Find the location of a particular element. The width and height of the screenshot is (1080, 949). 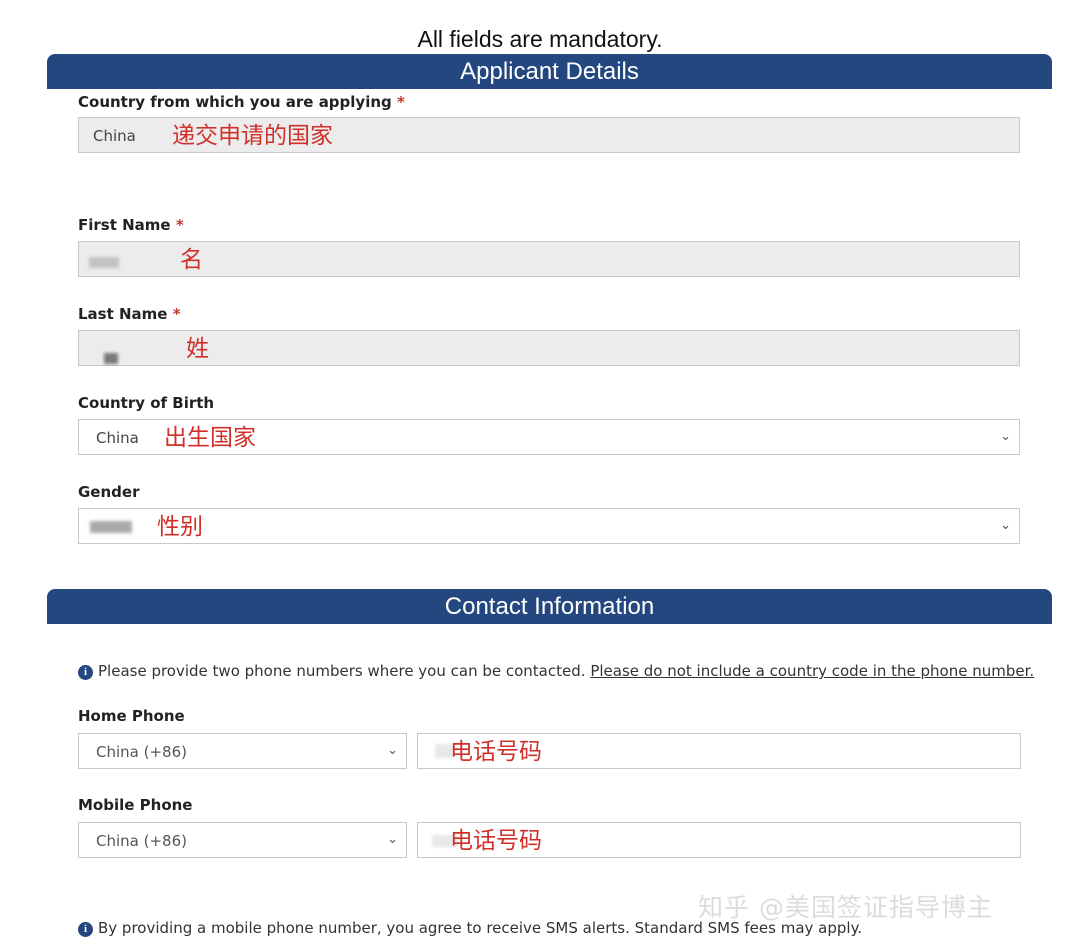

country-applying-field: China 递交申请的国家 is located at coordinates (549, 135).